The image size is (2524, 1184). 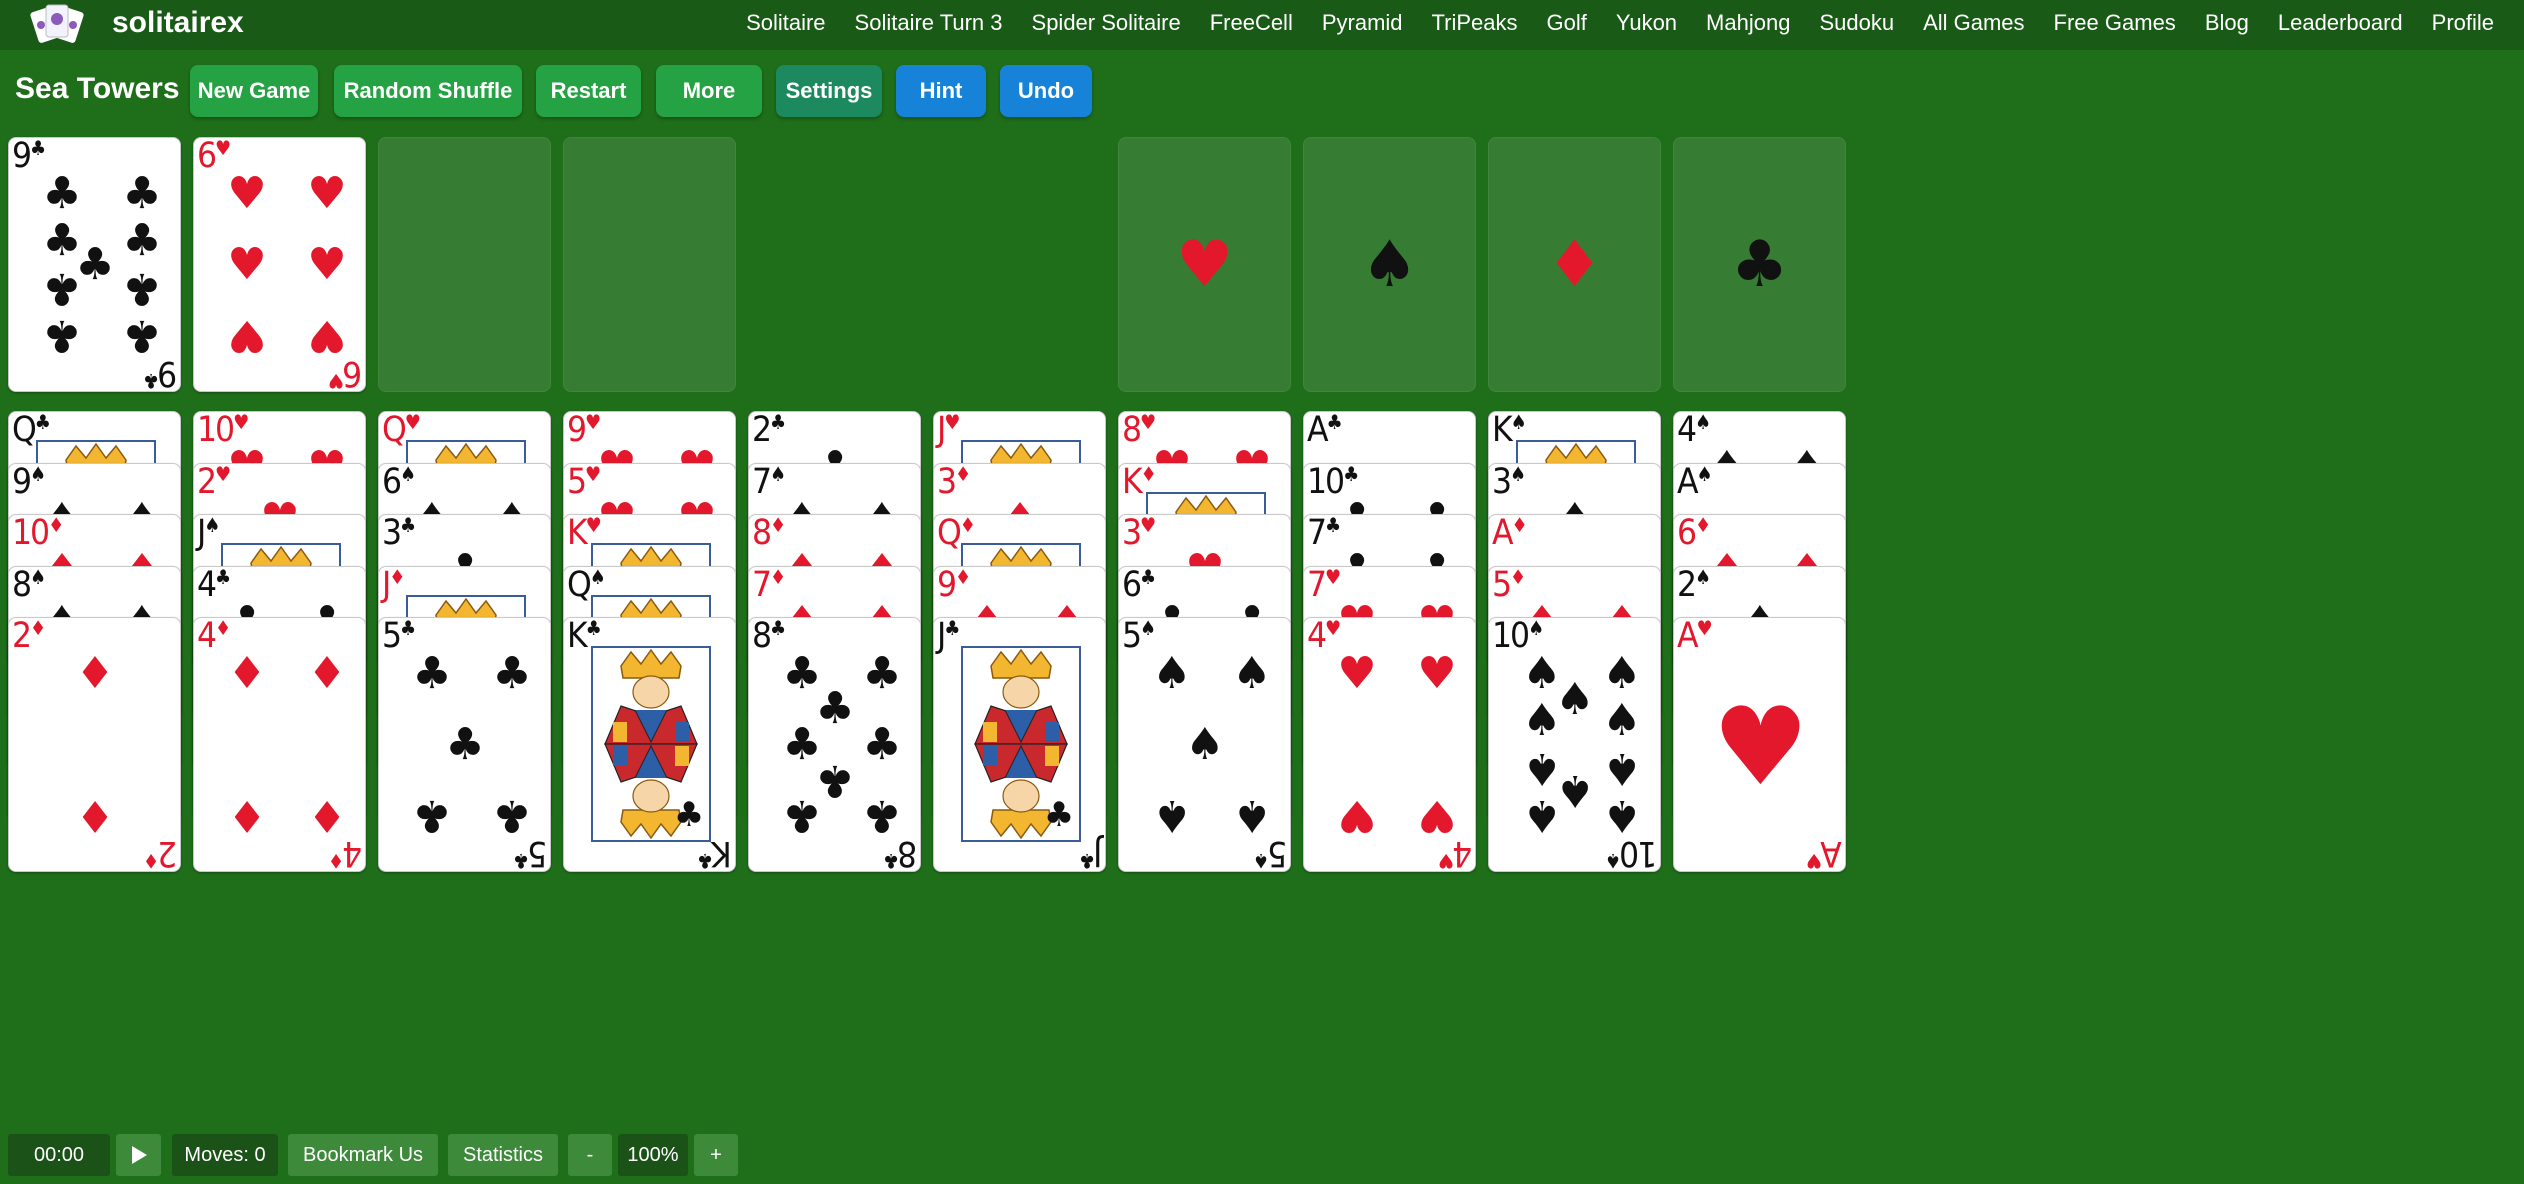 I want to click on card-index-top: 3♦, so click(x=954, y=483).